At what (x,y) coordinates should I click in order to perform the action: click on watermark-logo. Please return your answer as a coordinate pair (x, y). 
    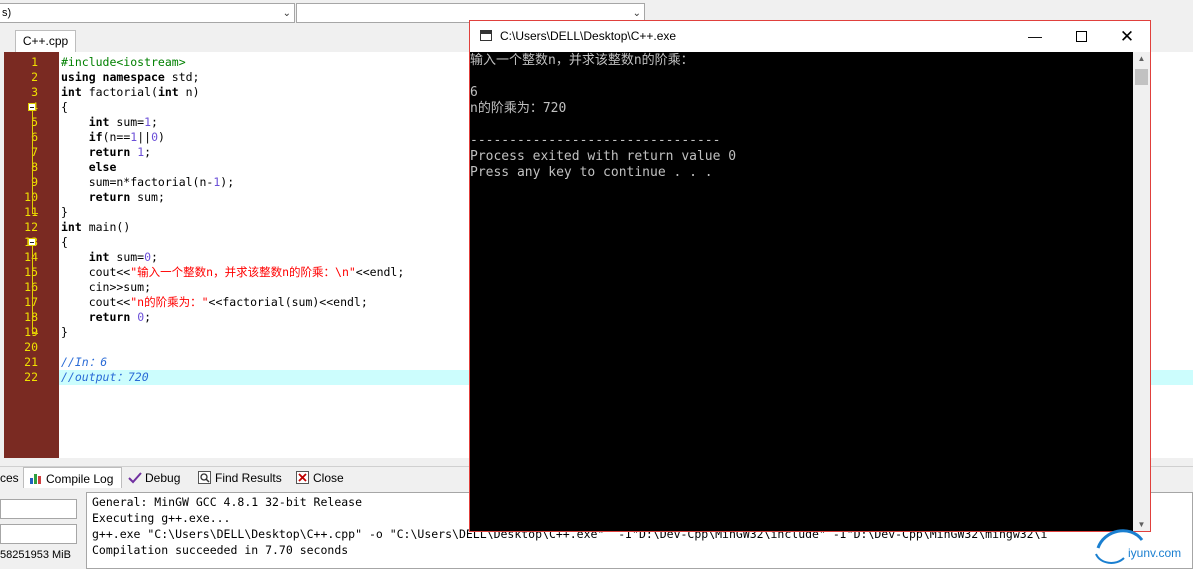
    Looking at the image, I should click on (1119, 546).